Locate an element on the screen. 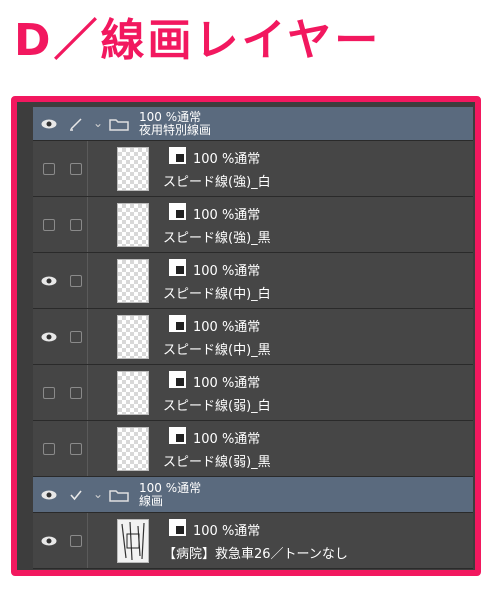 This screenshot has width=500, height=590. layer-name: スピード線(強)_白 is located at coordinates (217, 182).